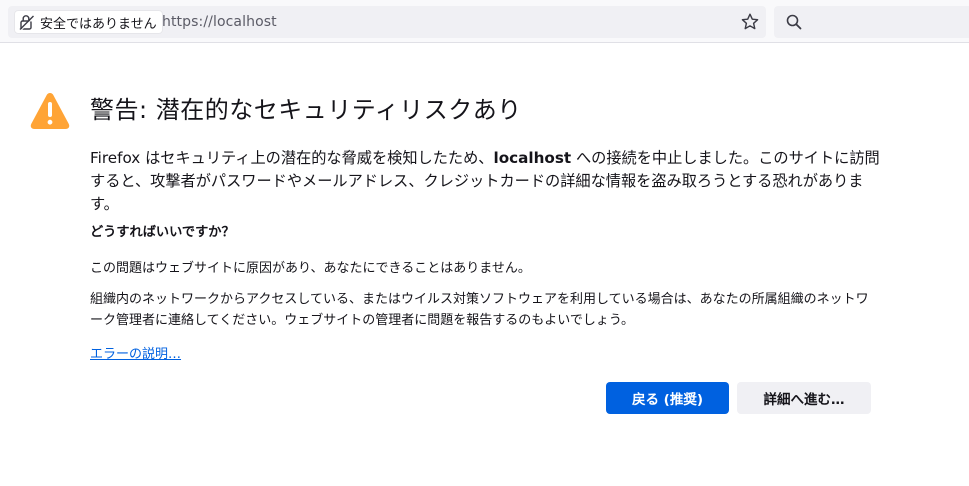 The image size is (969, 486). Describe the element at coordinates (794, 22) in the screenshot. I see `search-icon` at that location.